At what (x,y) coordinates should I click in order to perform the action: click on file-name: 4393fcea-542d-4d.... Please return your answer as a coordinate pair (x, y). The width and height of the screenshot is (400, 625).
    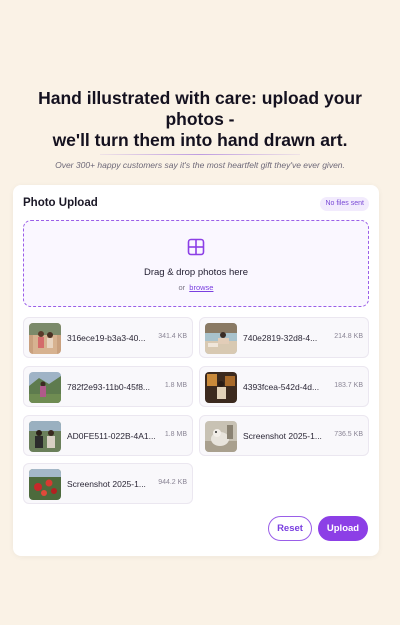
    Looking at the image, I should click on (281, 387).